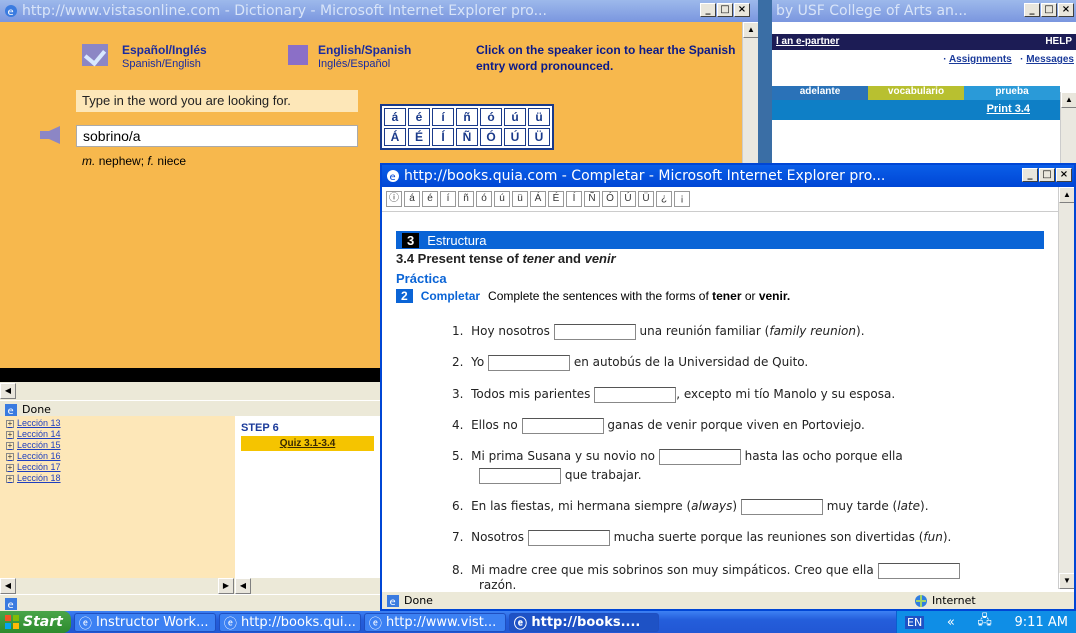 This screenshot has height=633, width=1076. What do you see at coordinates (502, 199) in the screenshot?
I see `accent-button-5: ú` at bounding box center [502, 199].